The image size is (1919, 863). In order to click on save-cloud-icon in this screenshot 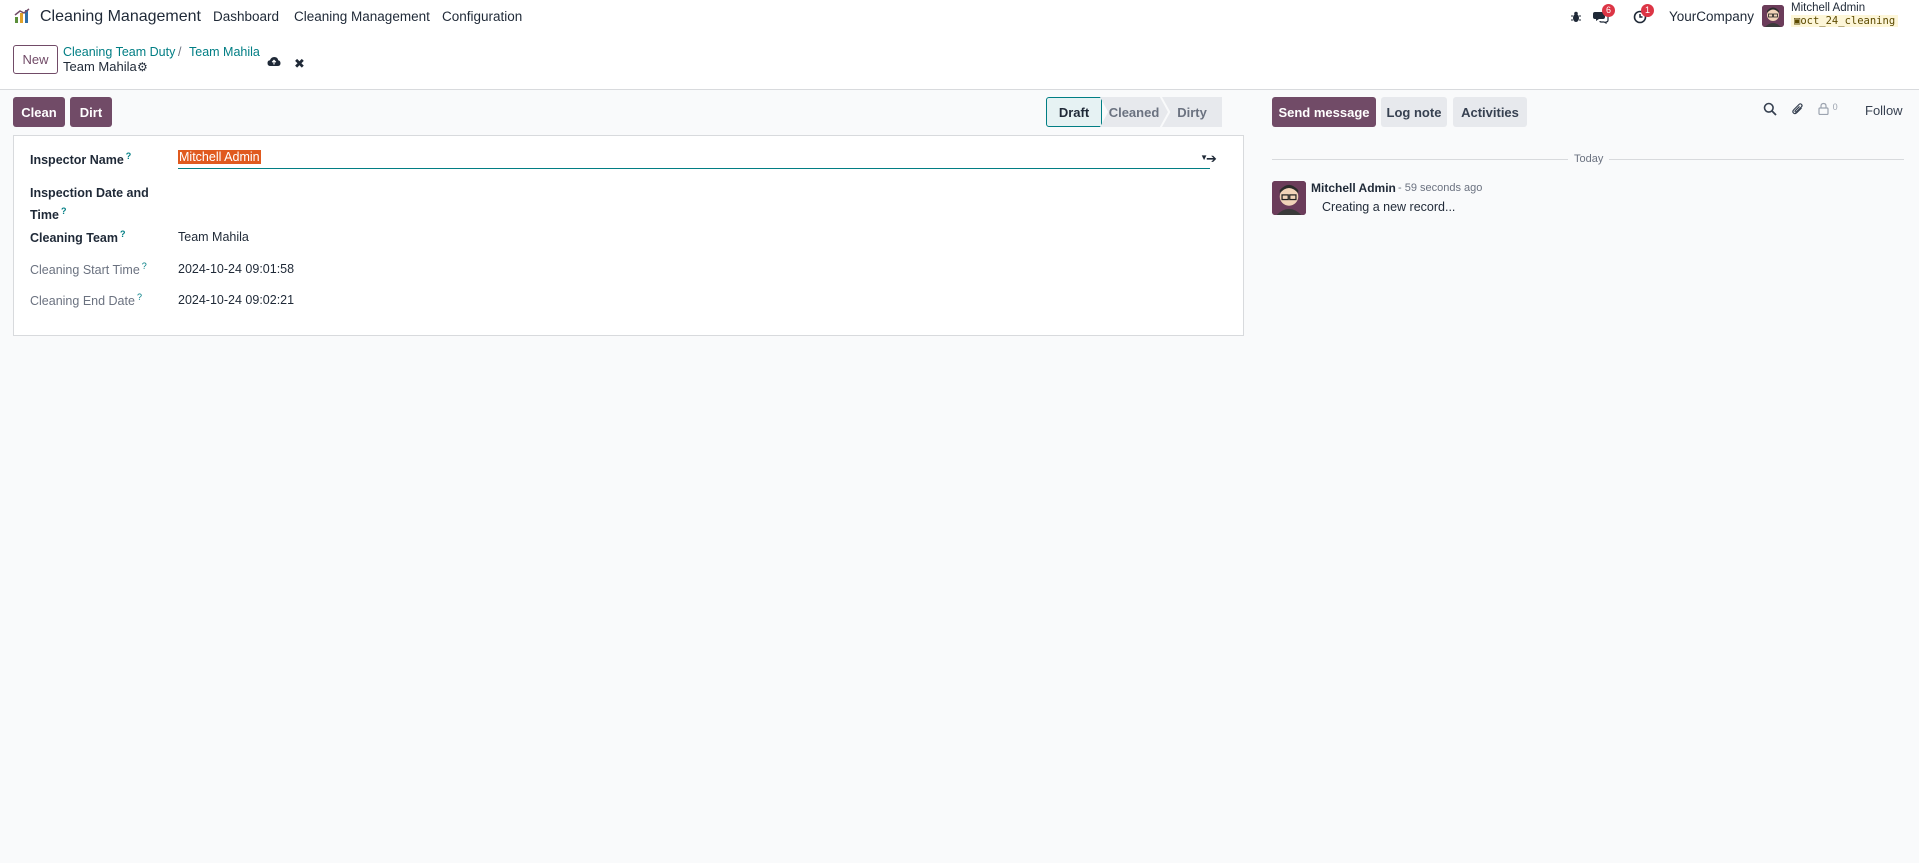, I will do `click(274, 63)`.